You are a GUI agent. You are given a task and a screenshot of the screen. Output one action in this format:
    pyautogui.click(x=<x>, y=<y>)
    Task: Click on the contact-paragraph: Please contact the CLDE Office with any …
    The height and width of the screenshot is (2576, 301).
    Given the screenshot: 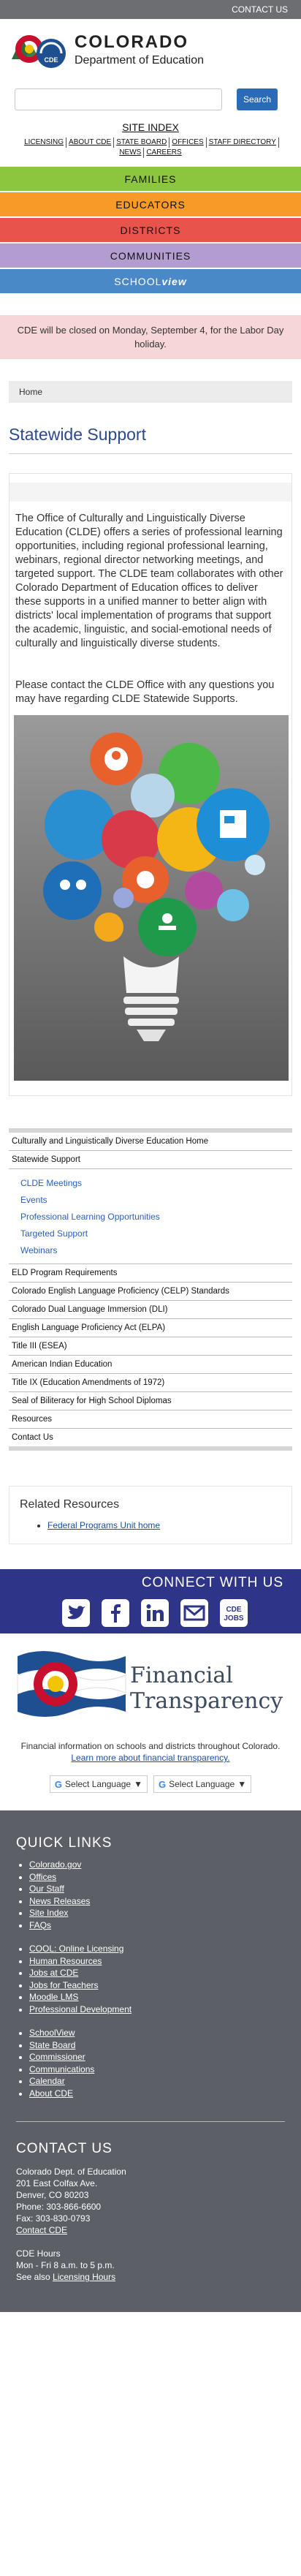 What is the action you would take?
    pyautogui.click(x=145, y=692)
    